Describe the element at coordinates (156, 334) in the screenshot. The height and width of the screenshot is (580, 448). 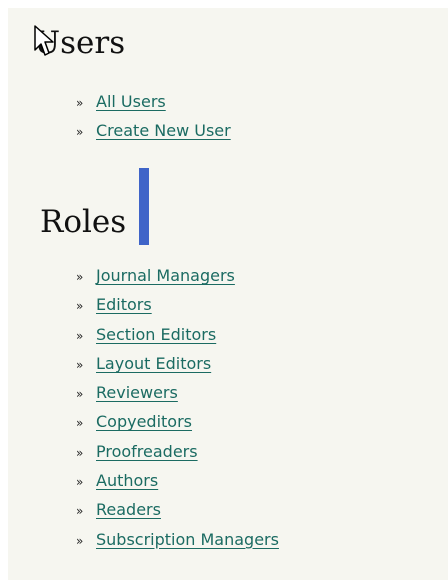
I see `section-editors-link: Section Editors` at that location.